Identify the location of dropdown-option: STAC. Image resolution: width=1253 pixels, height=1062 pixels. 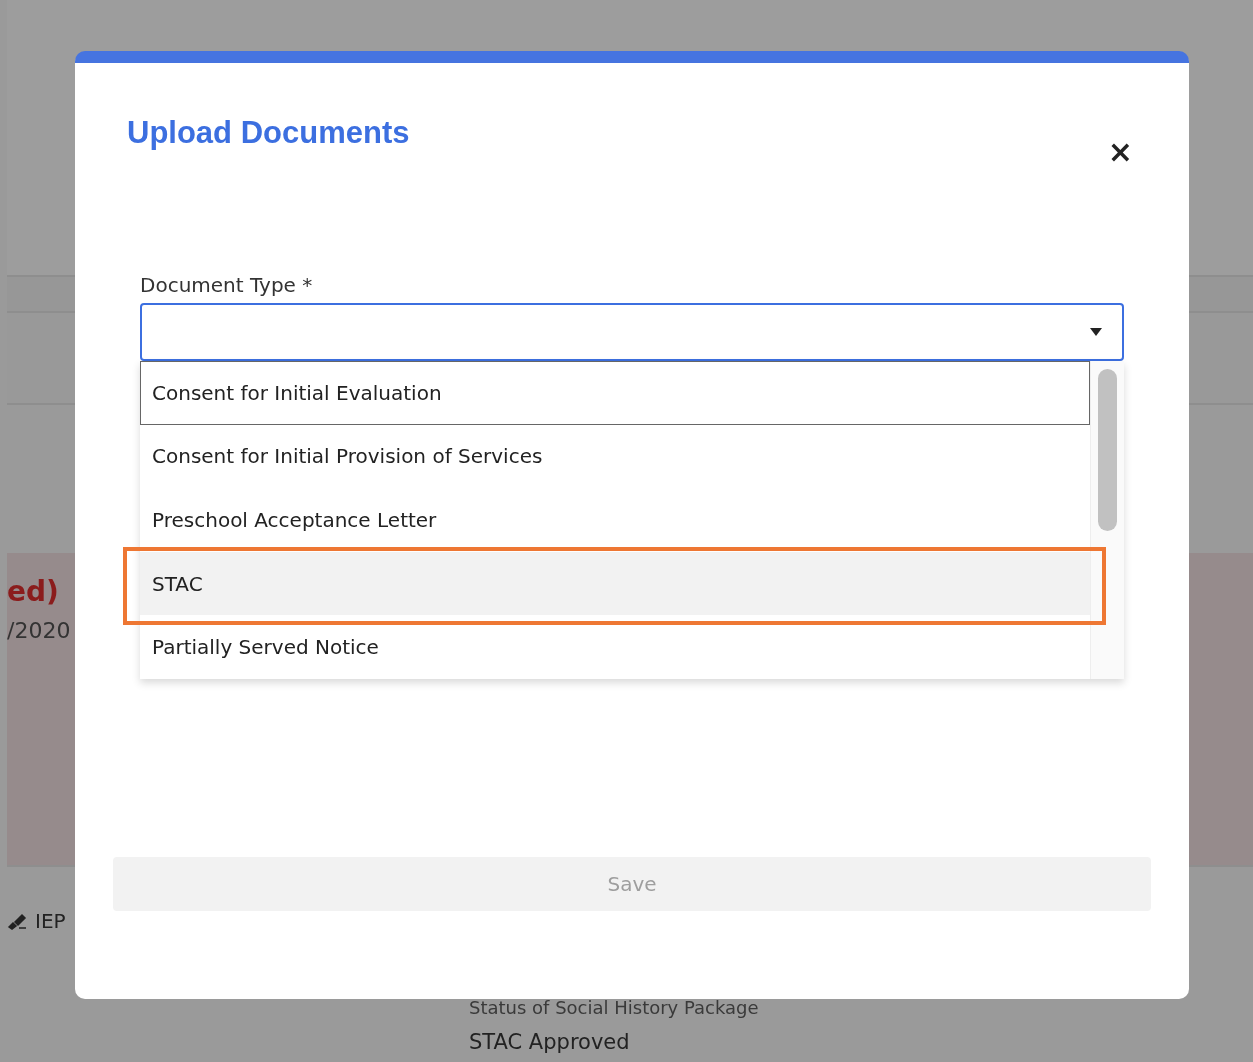
(615, 583).